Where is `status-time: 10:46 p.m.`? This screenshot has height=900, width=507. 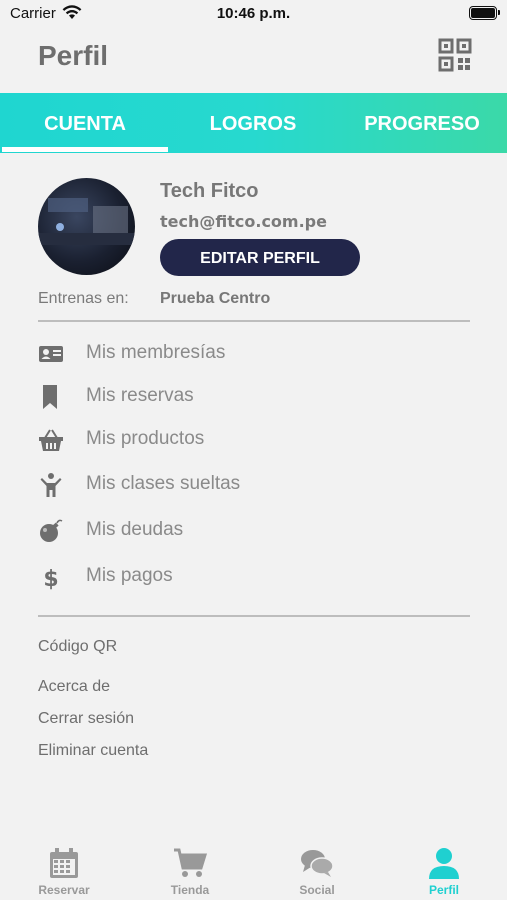
status-time: 10:46 p.m. is located at coordinates (253, 13).